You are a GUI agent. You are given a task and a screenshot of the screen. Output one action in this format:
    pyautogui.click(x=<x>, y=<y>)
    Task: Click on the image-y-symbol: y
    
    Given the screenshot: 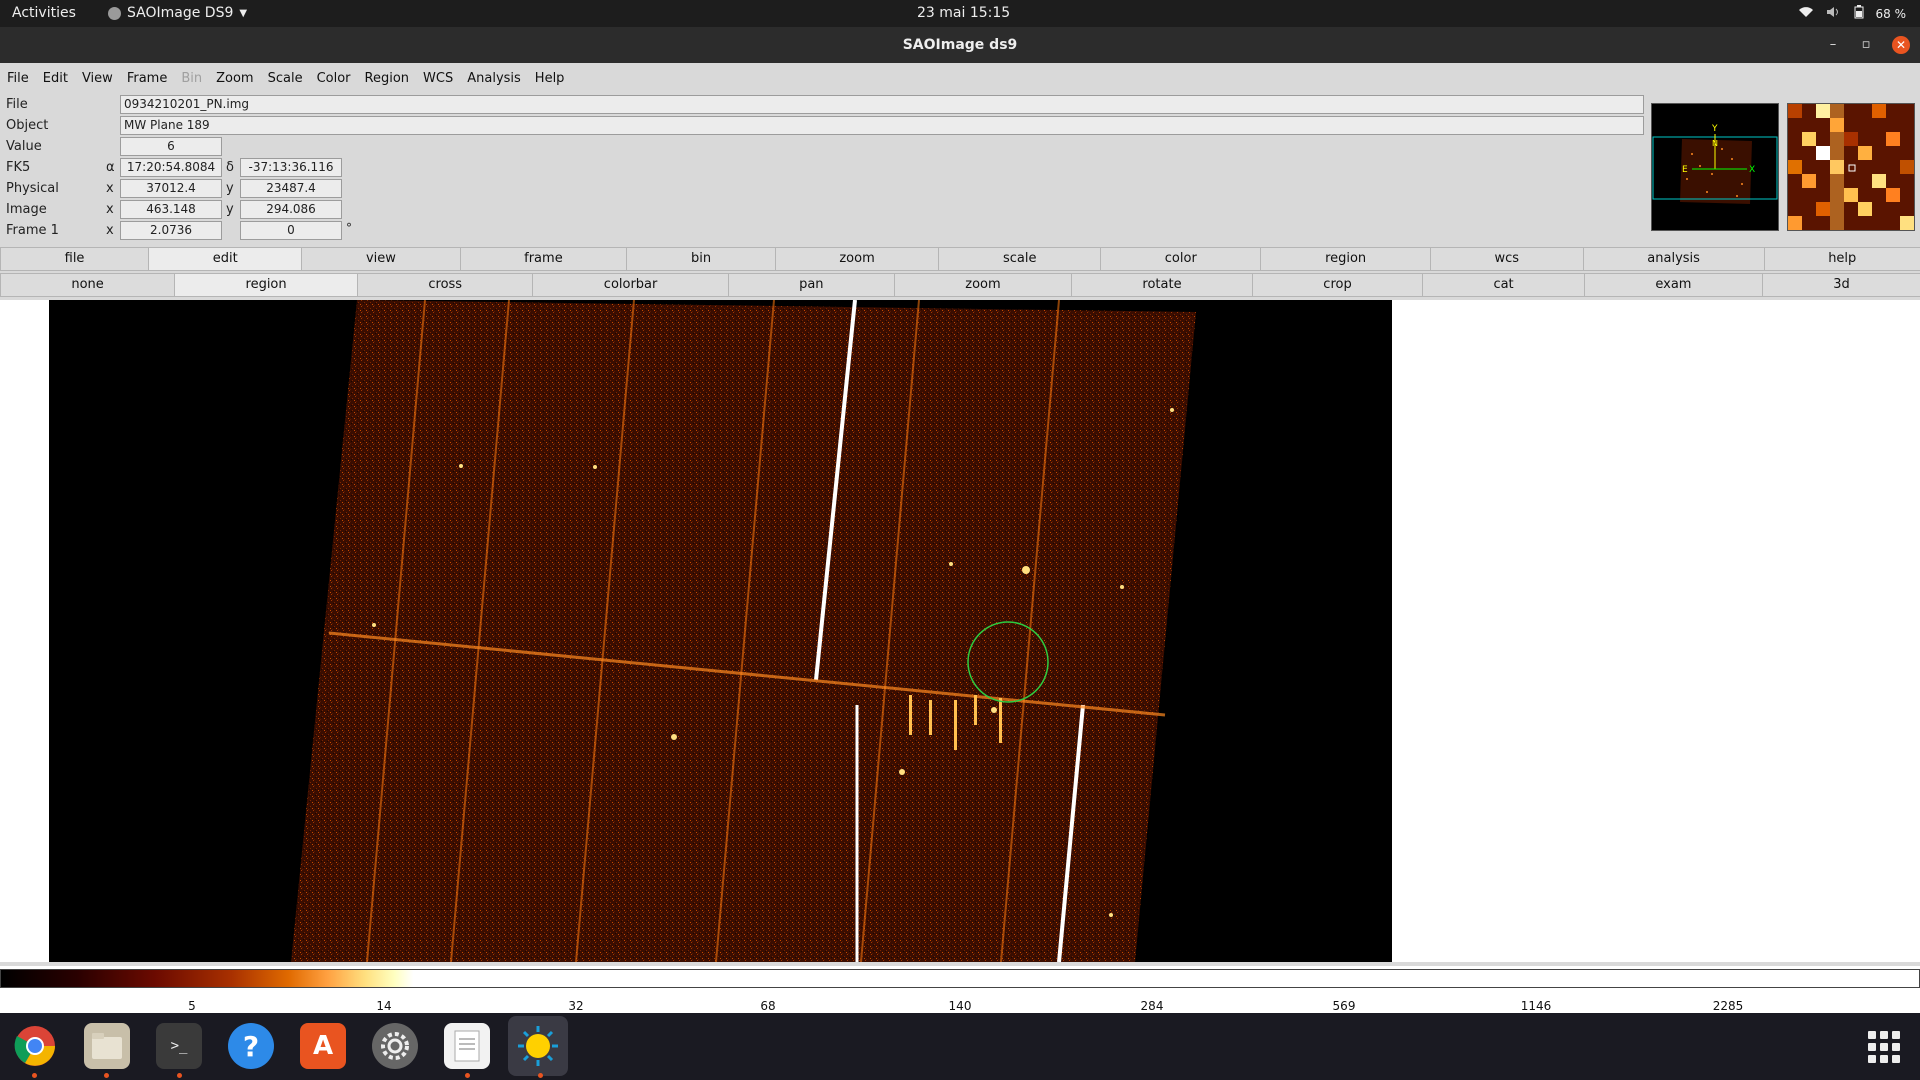 What is the action you would take?
    pyautogui.click(x=230, y=209)
    